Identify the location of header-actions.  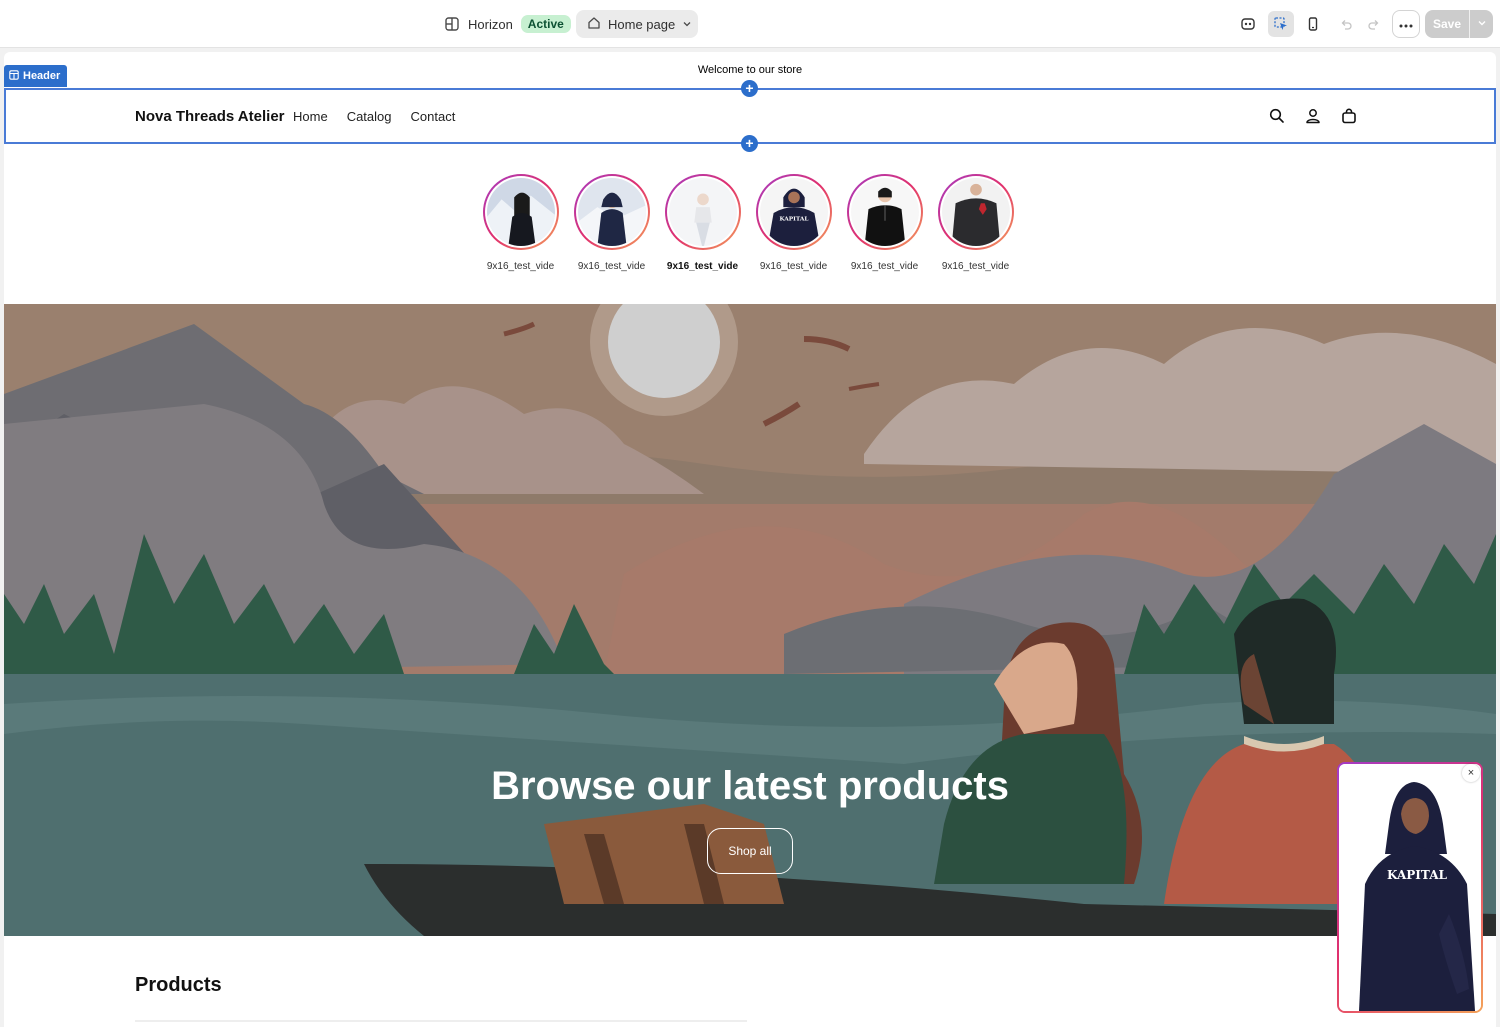
(1313, 116).